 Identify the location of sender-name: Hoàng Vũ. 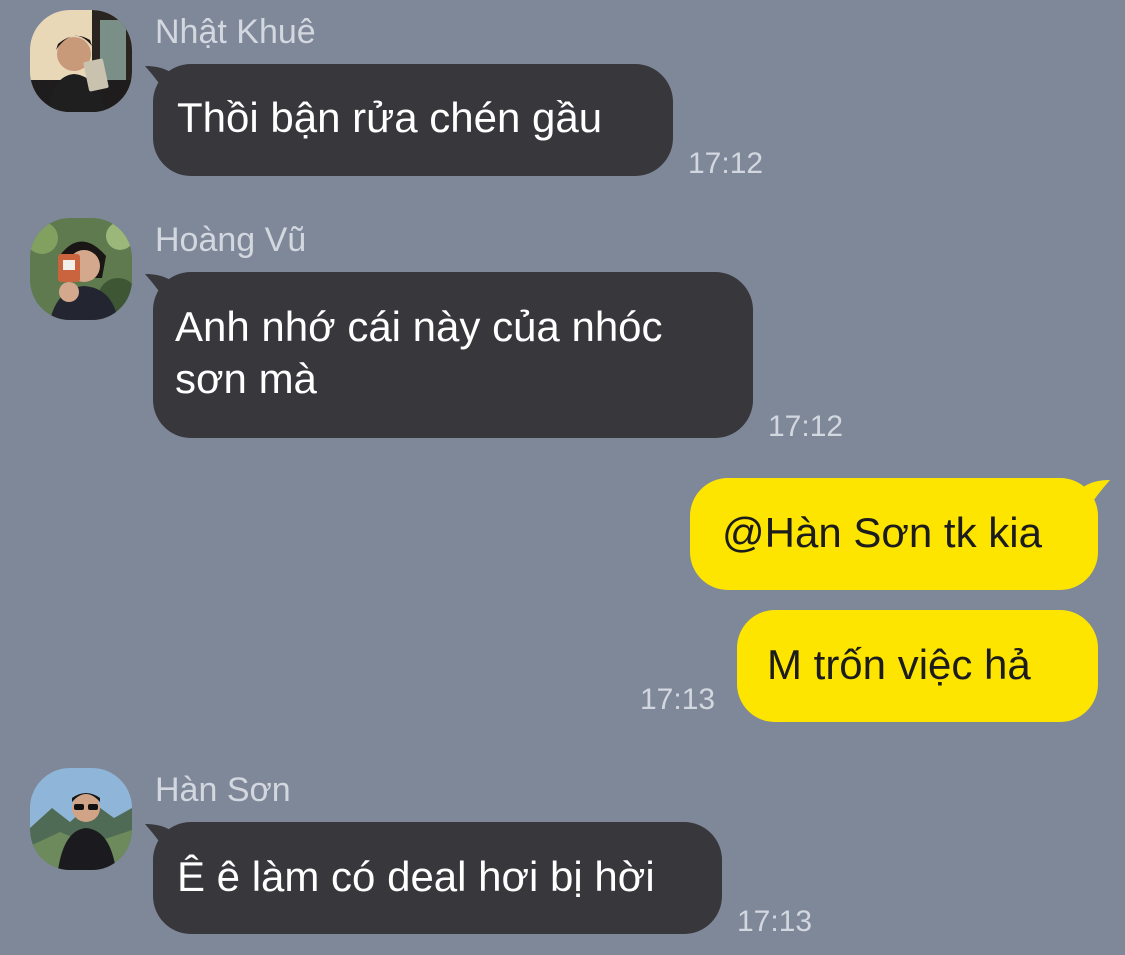
(231, 240).